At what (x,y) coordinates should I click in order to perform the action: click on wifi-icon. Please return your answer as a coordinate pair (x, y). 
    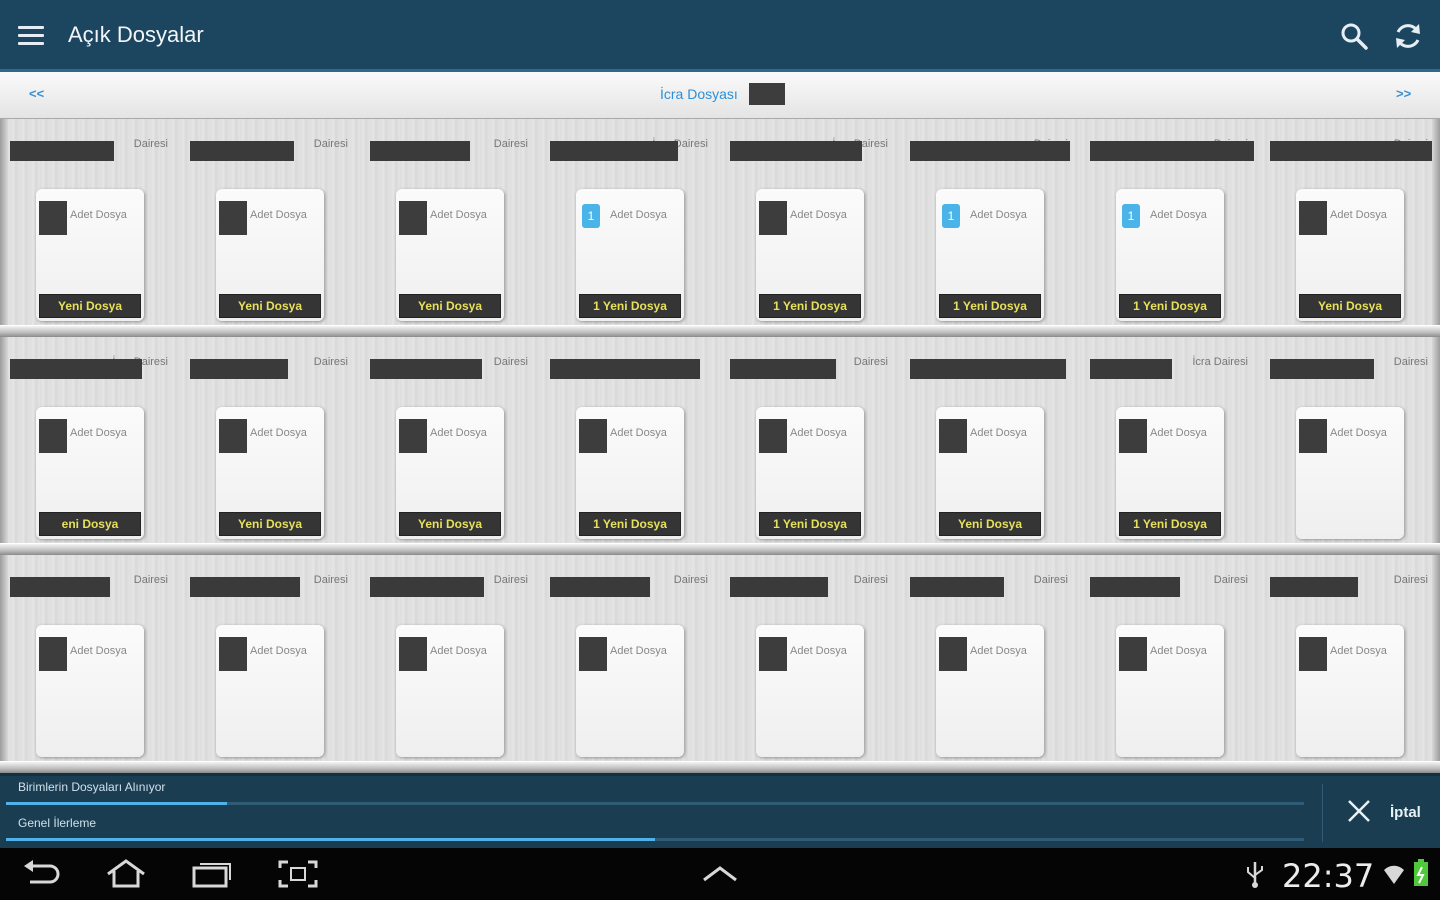
    Looking at the image, I should click on (1394, 874).